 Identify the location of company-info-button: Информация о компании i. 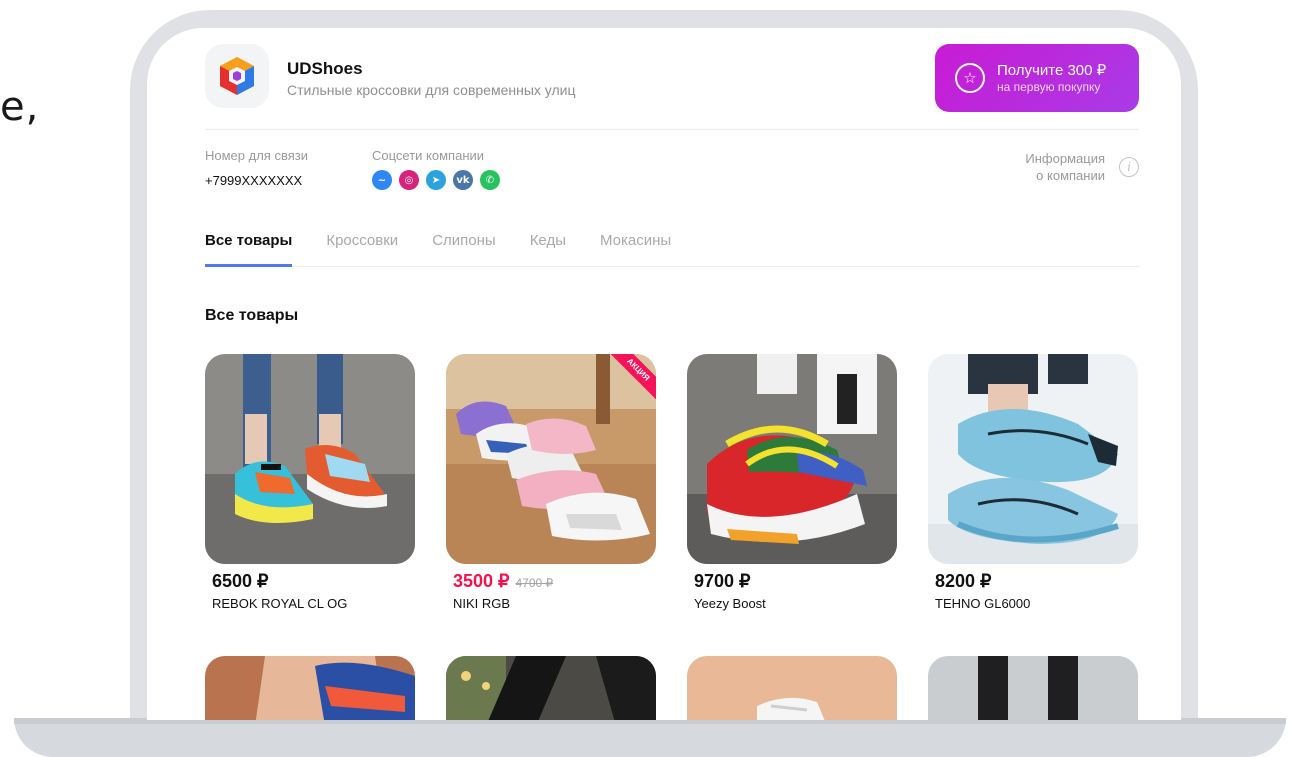
(1082, 167).